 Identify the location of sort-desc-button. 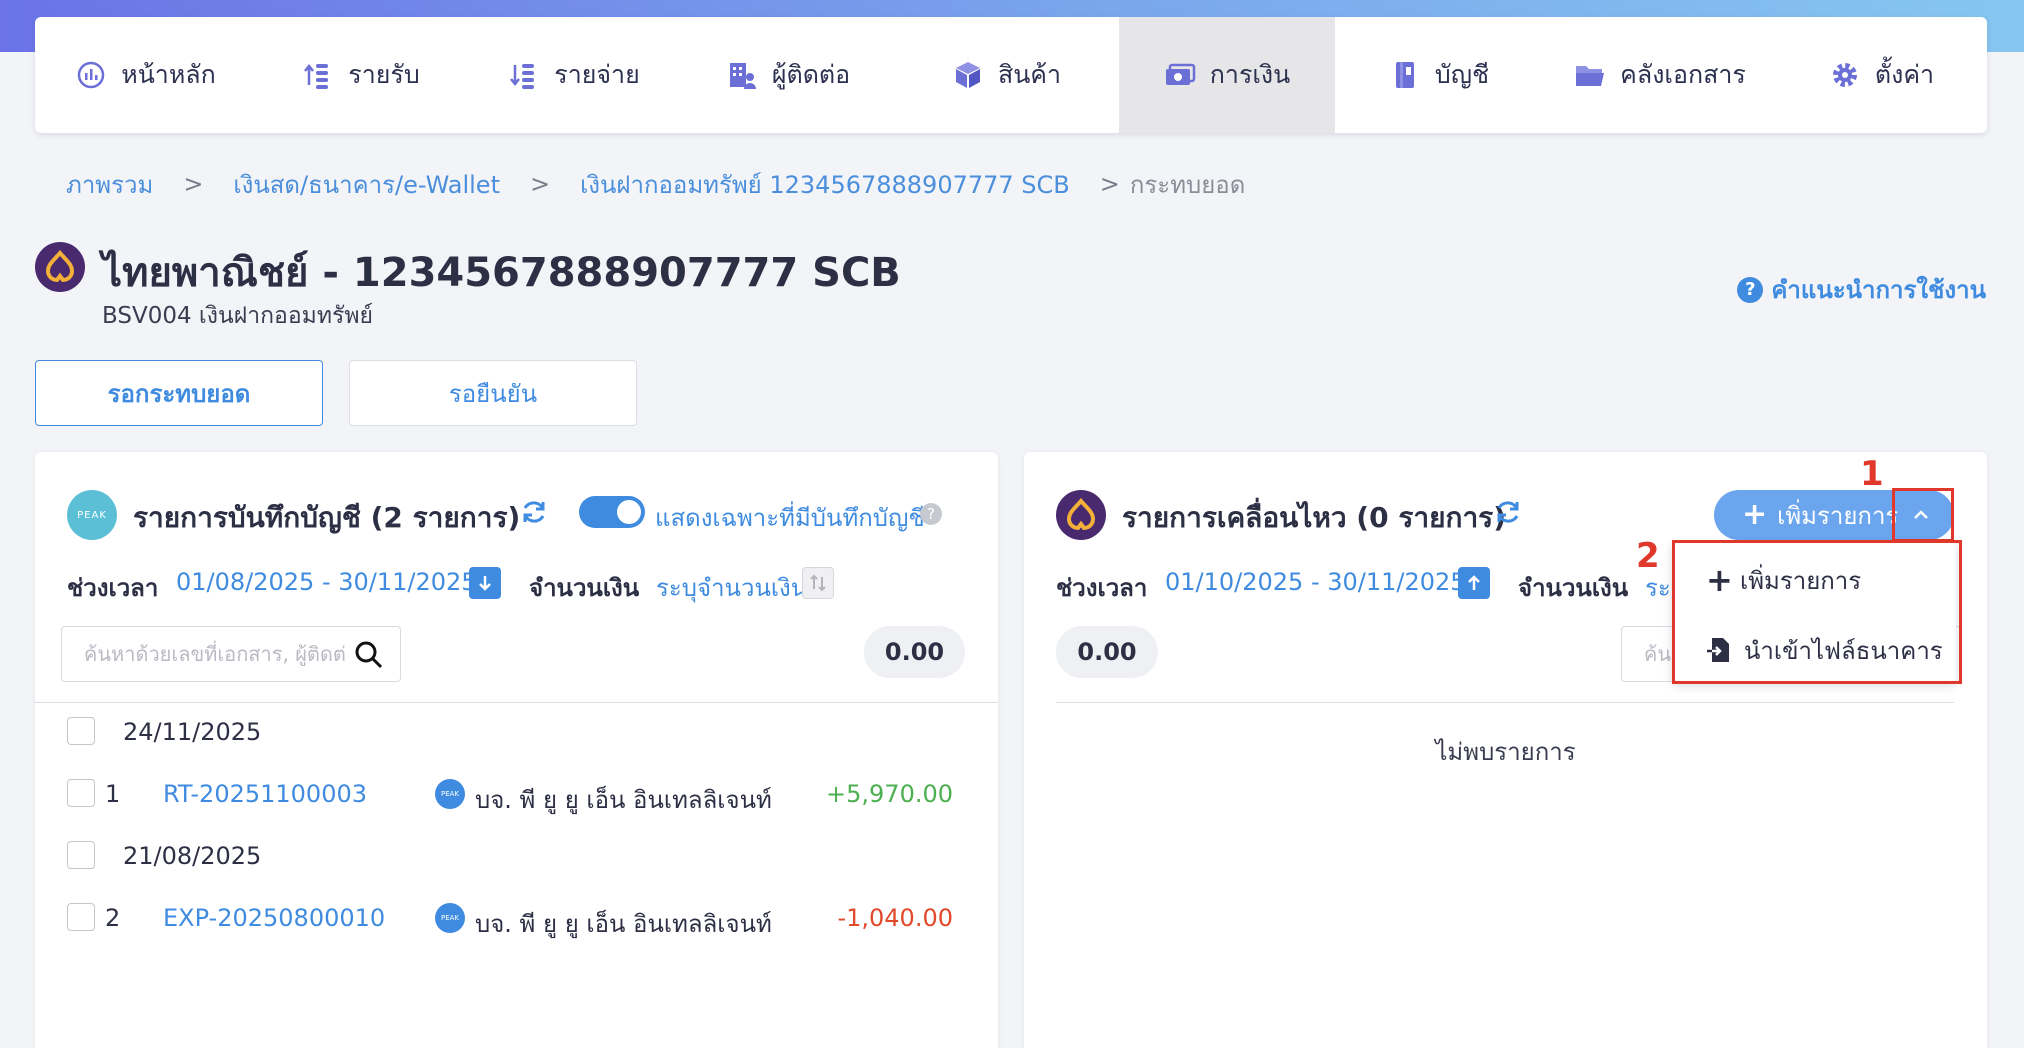
(485, 583).